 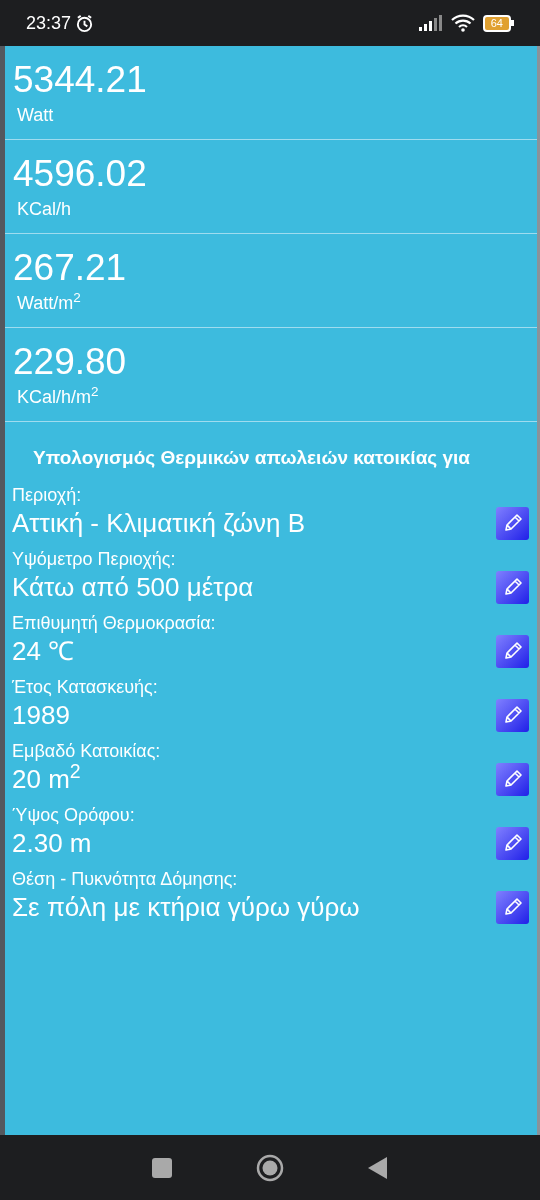 What do you see at coordinates (70, 362) in the screenshot?
I see `result-value: 229.80` at bounding box center [70, 362].